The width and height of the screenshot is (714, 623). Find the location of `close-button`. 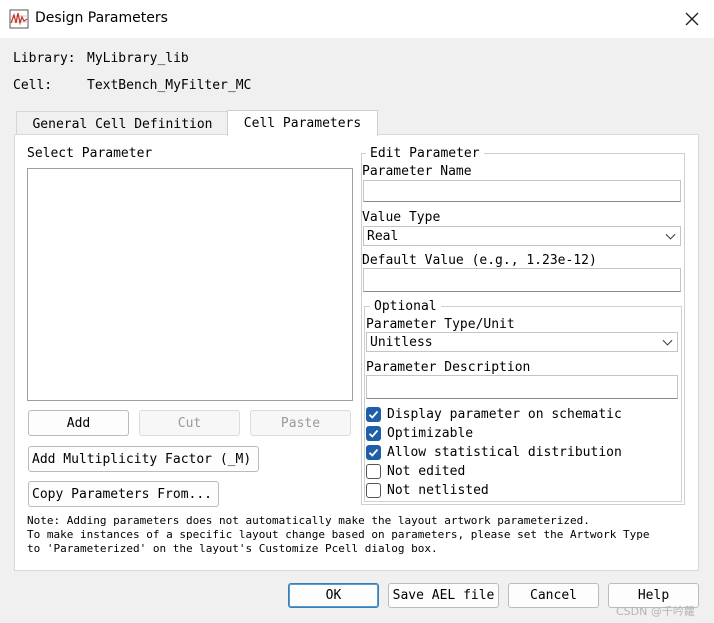

close-button is located at coordinates (692, 19).